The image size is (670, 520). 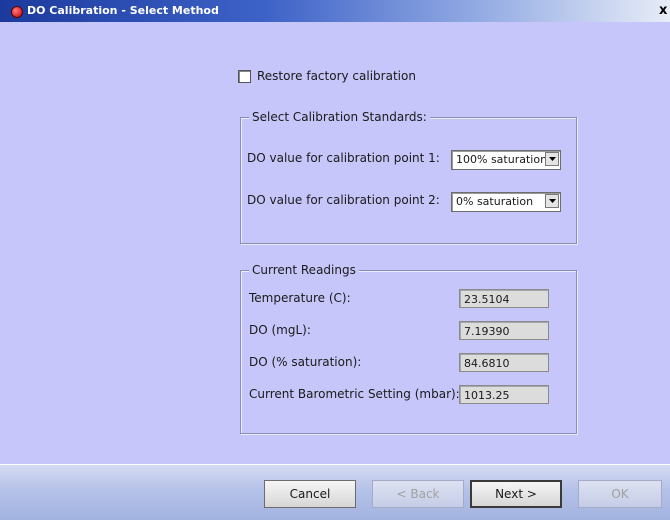 I want to click on ok-button: OK, so click(x=620, y=494).